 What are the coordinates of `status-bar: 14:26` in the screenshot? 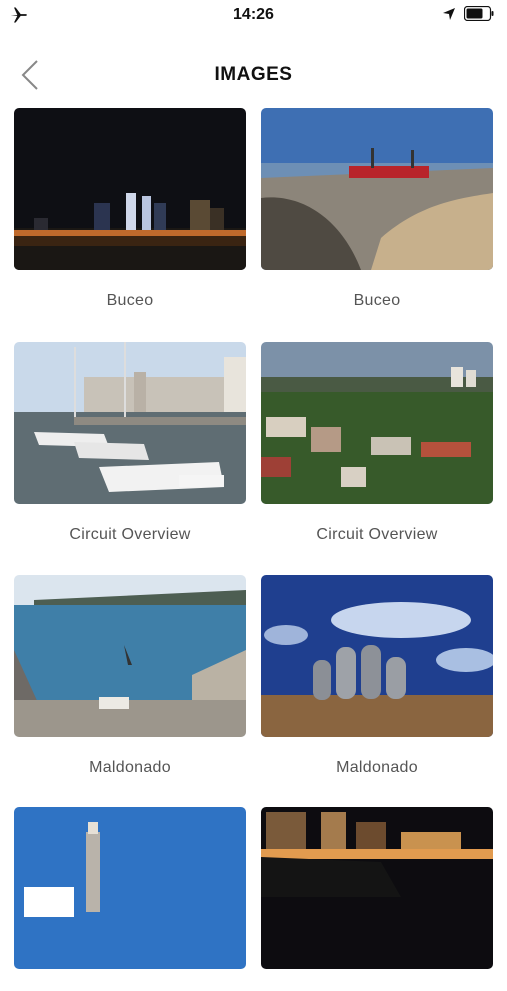 It's located at (253, 15).